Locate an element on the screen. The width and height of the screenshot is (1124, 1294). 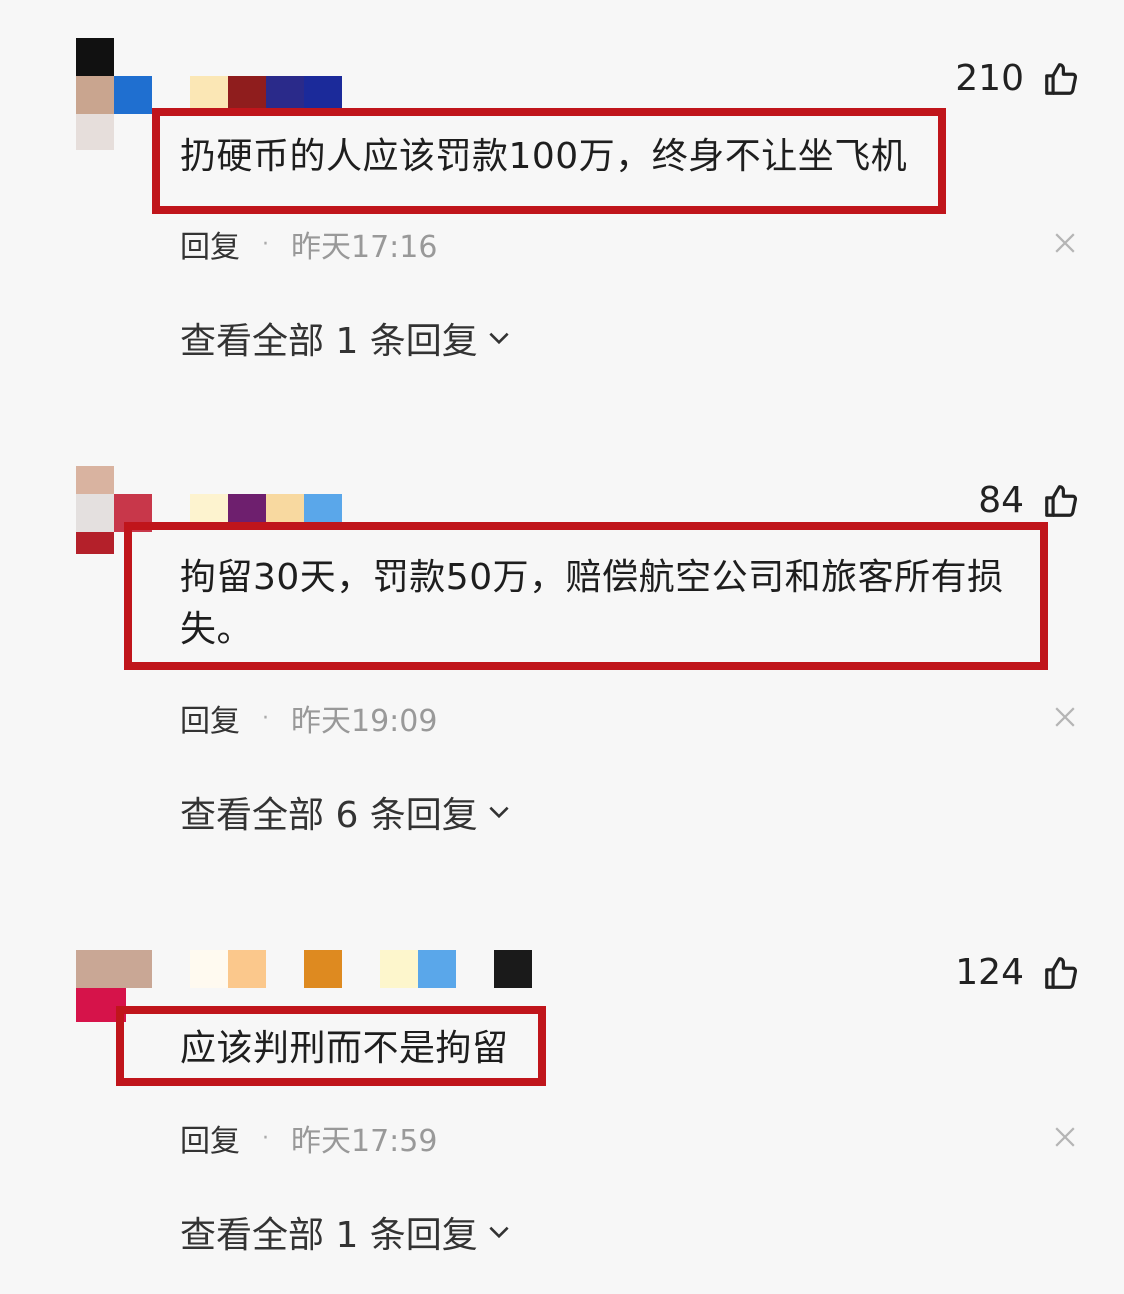
like-group: 84 is located at coordinates (1029, 500).